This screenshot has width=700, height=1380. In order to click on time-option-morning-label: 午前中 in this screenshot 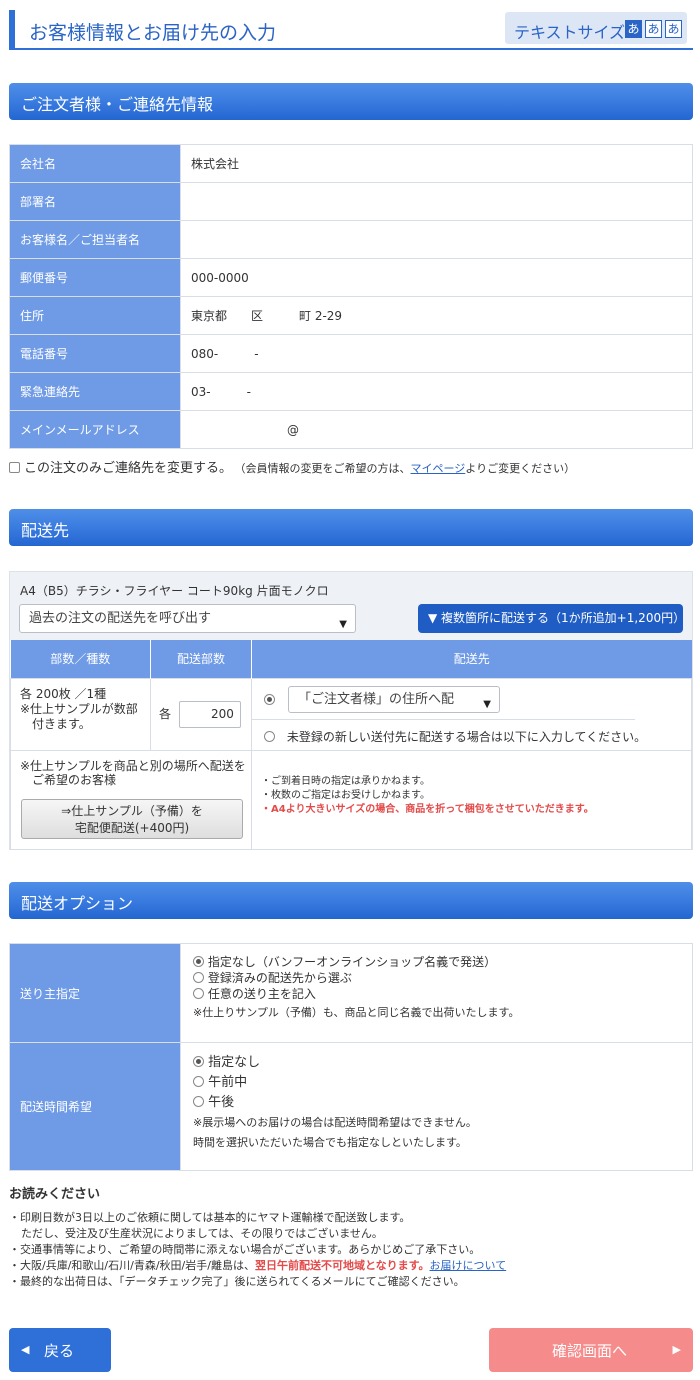, I will do `click(228, 1082)`.